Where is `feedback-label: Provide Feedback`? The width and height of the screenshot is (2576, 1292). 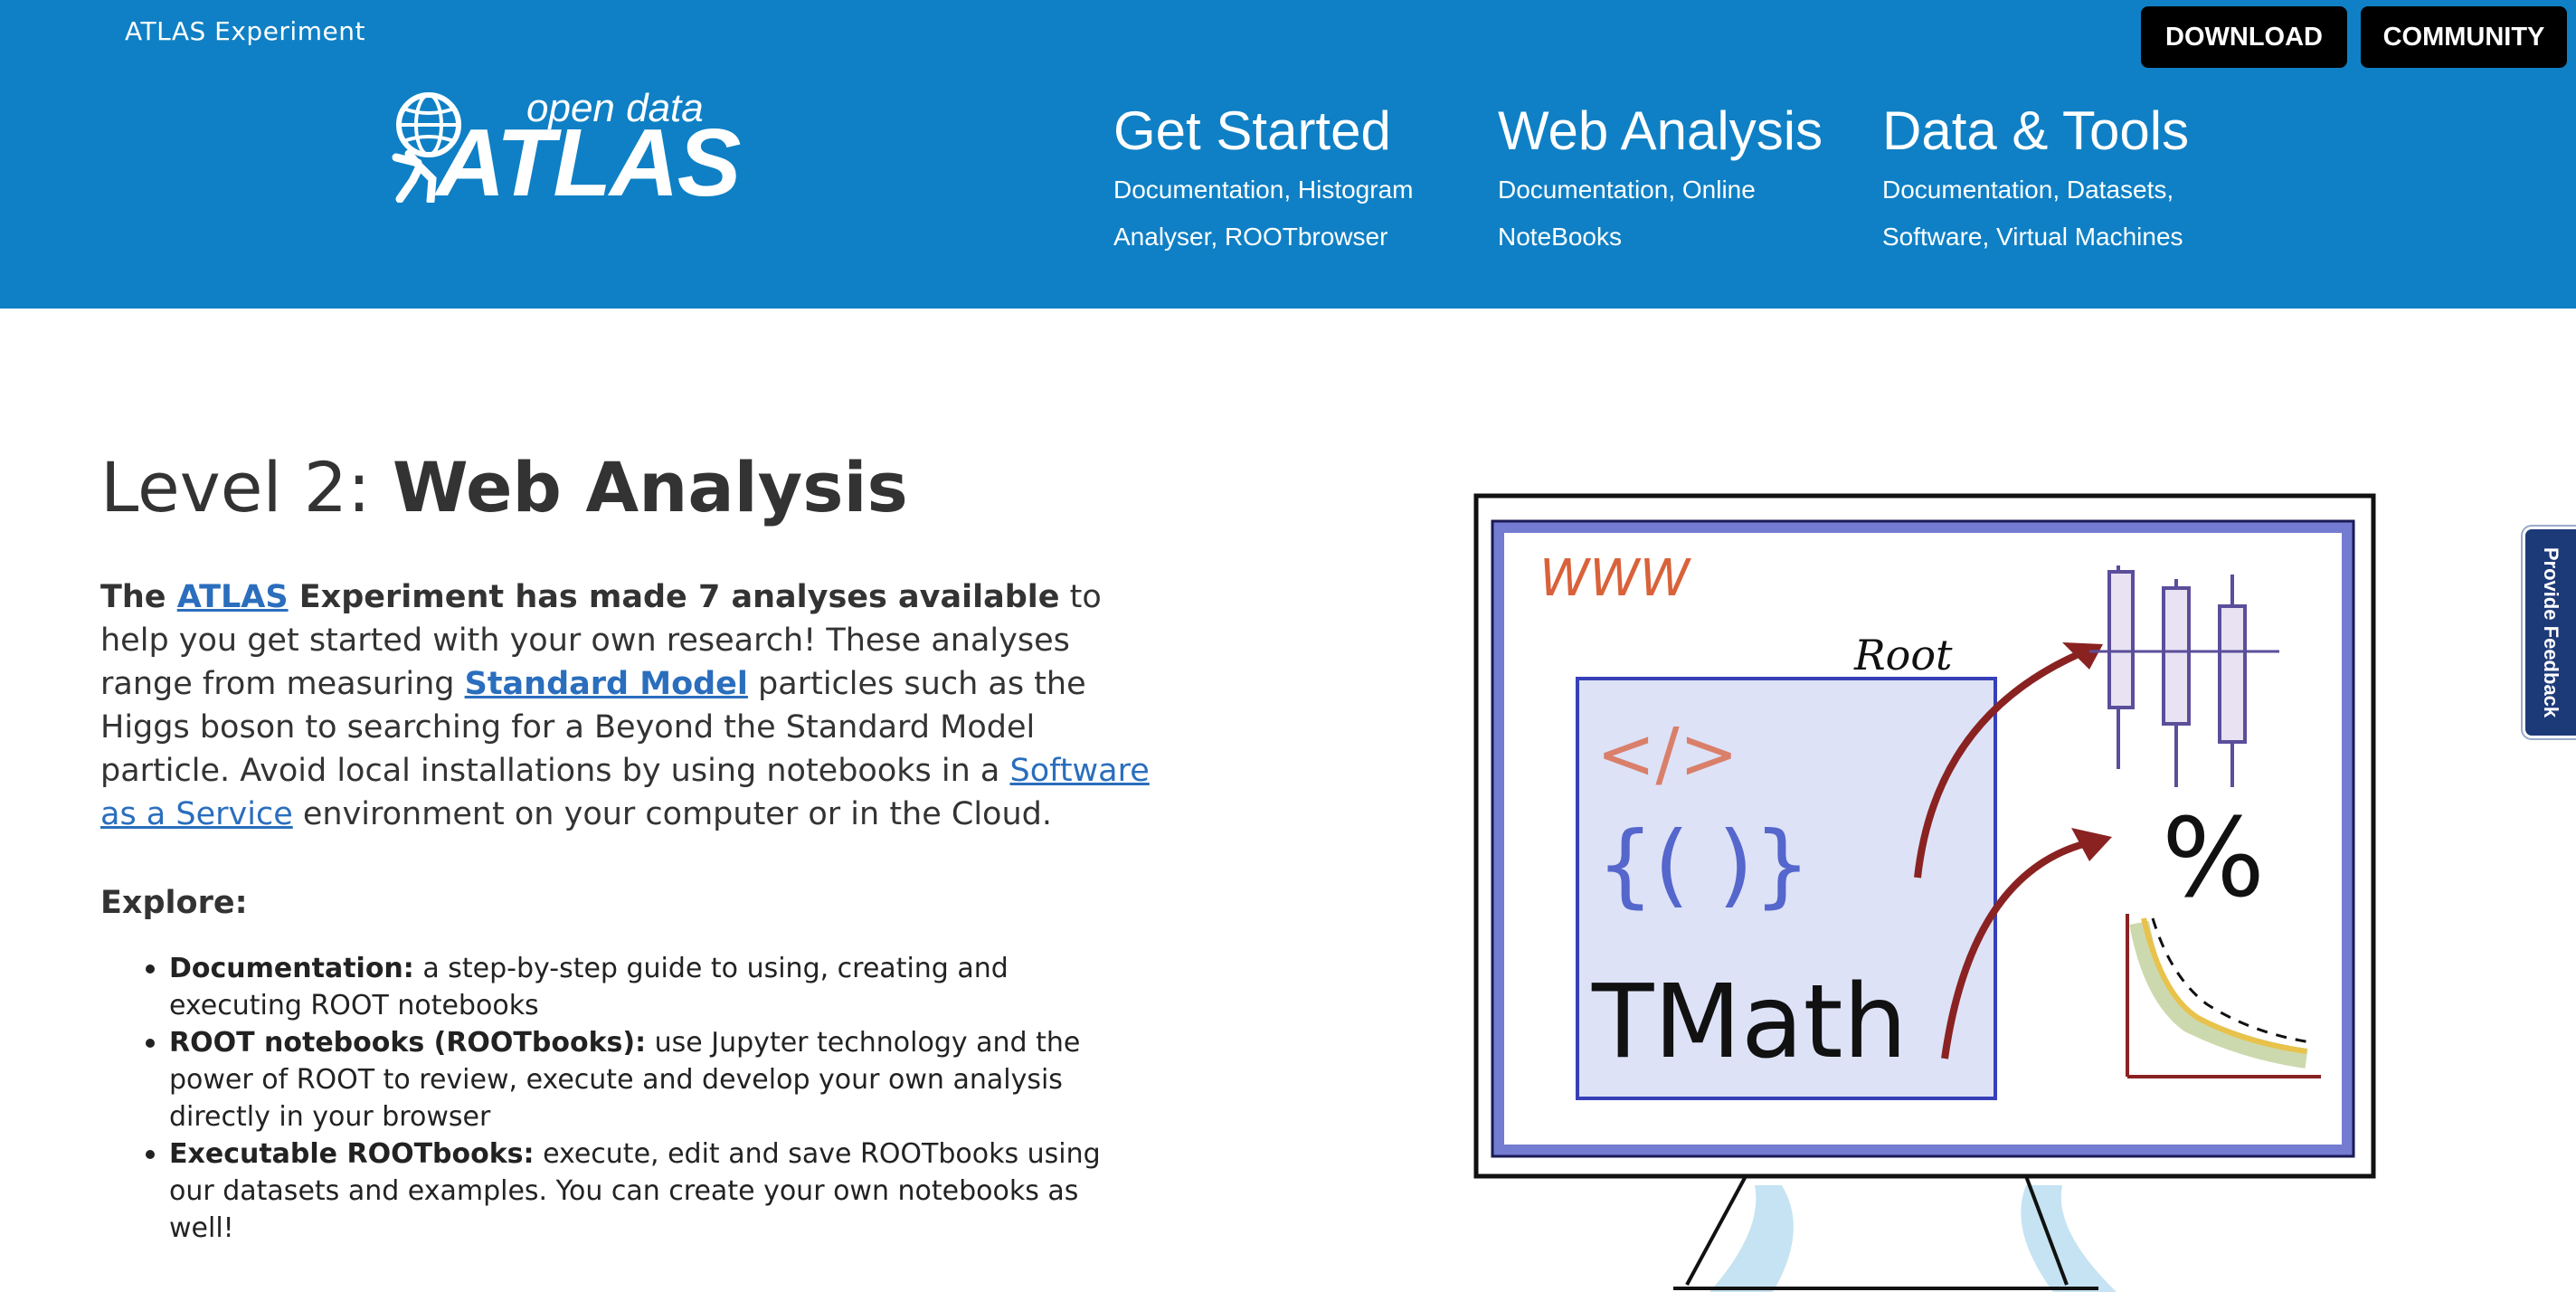
feedback-label: Provide Feedback is located at coordinates (2551, 632).